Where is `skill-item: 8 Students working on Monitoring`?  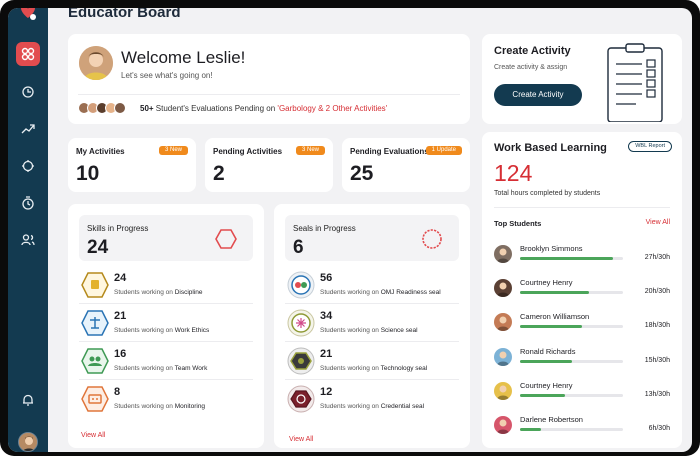
skill-item: 8 Students working on Monitoring is located at coordinates (166, 400).